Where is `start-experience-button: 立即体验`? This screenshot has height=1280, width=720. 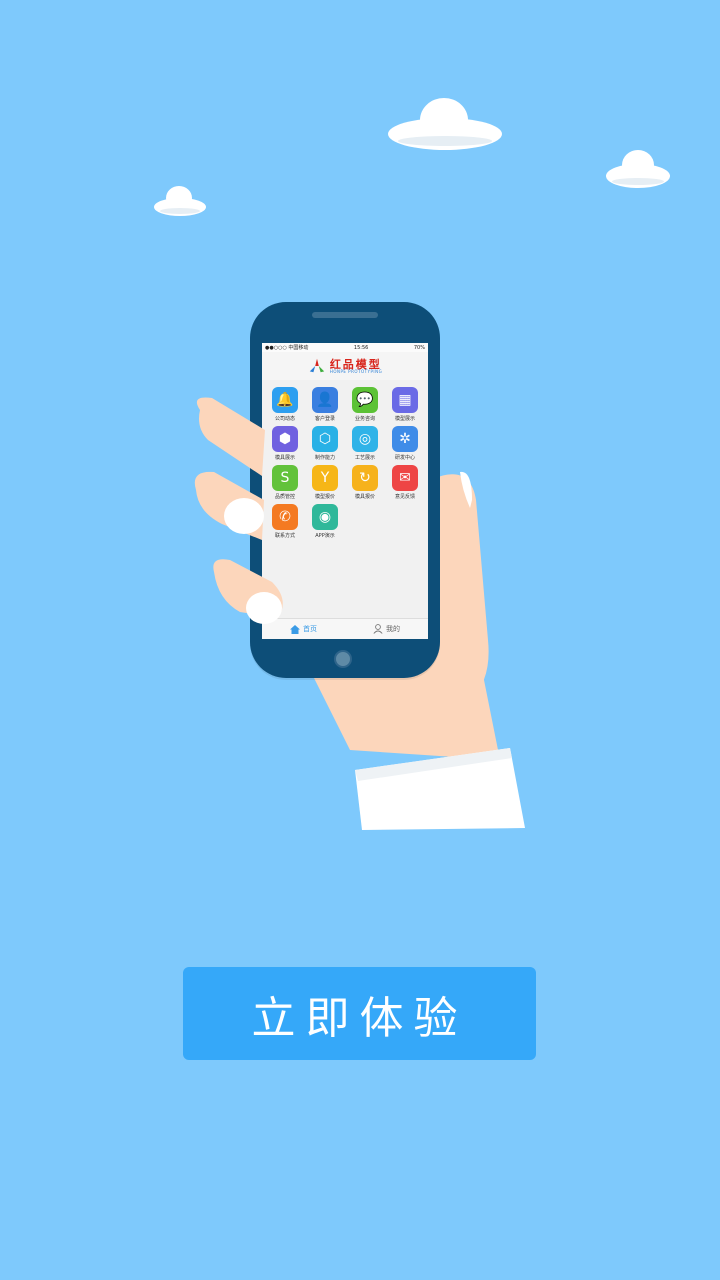
start-experience-button: 立即体验 is located at coordinates (359, 1013).